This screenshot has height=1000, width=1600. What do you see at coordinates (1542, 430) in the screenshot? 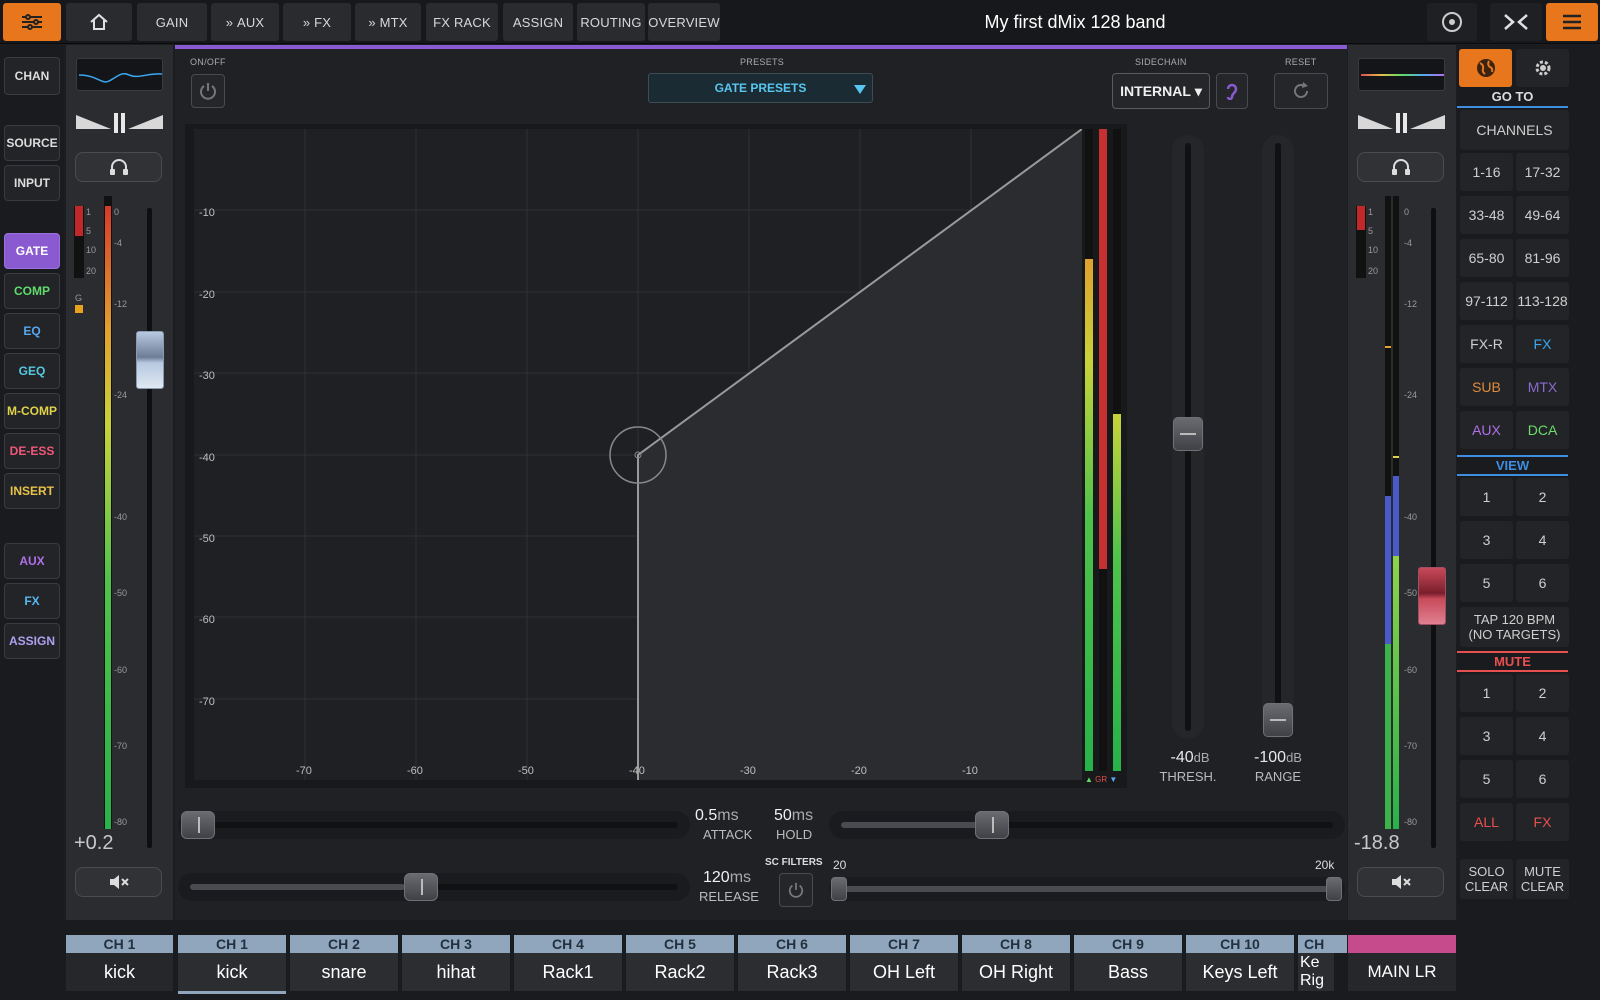
I see `dca-button: DCA` at bounding box center [1542, 430].